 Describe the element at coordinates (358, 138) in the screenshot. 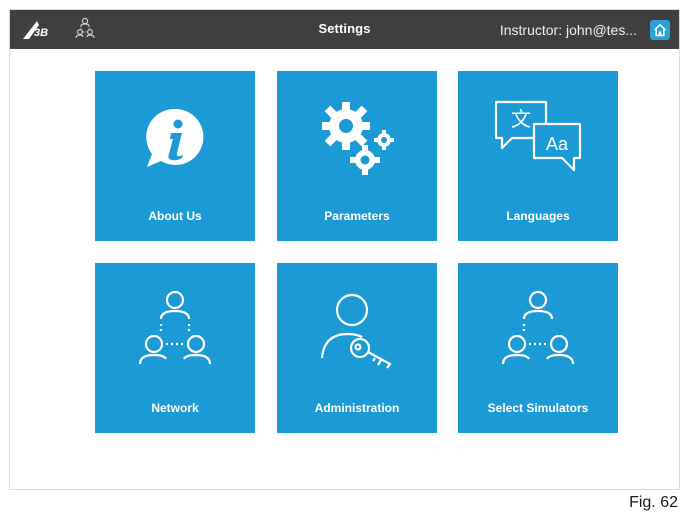

I see `gears-icon` at that location.